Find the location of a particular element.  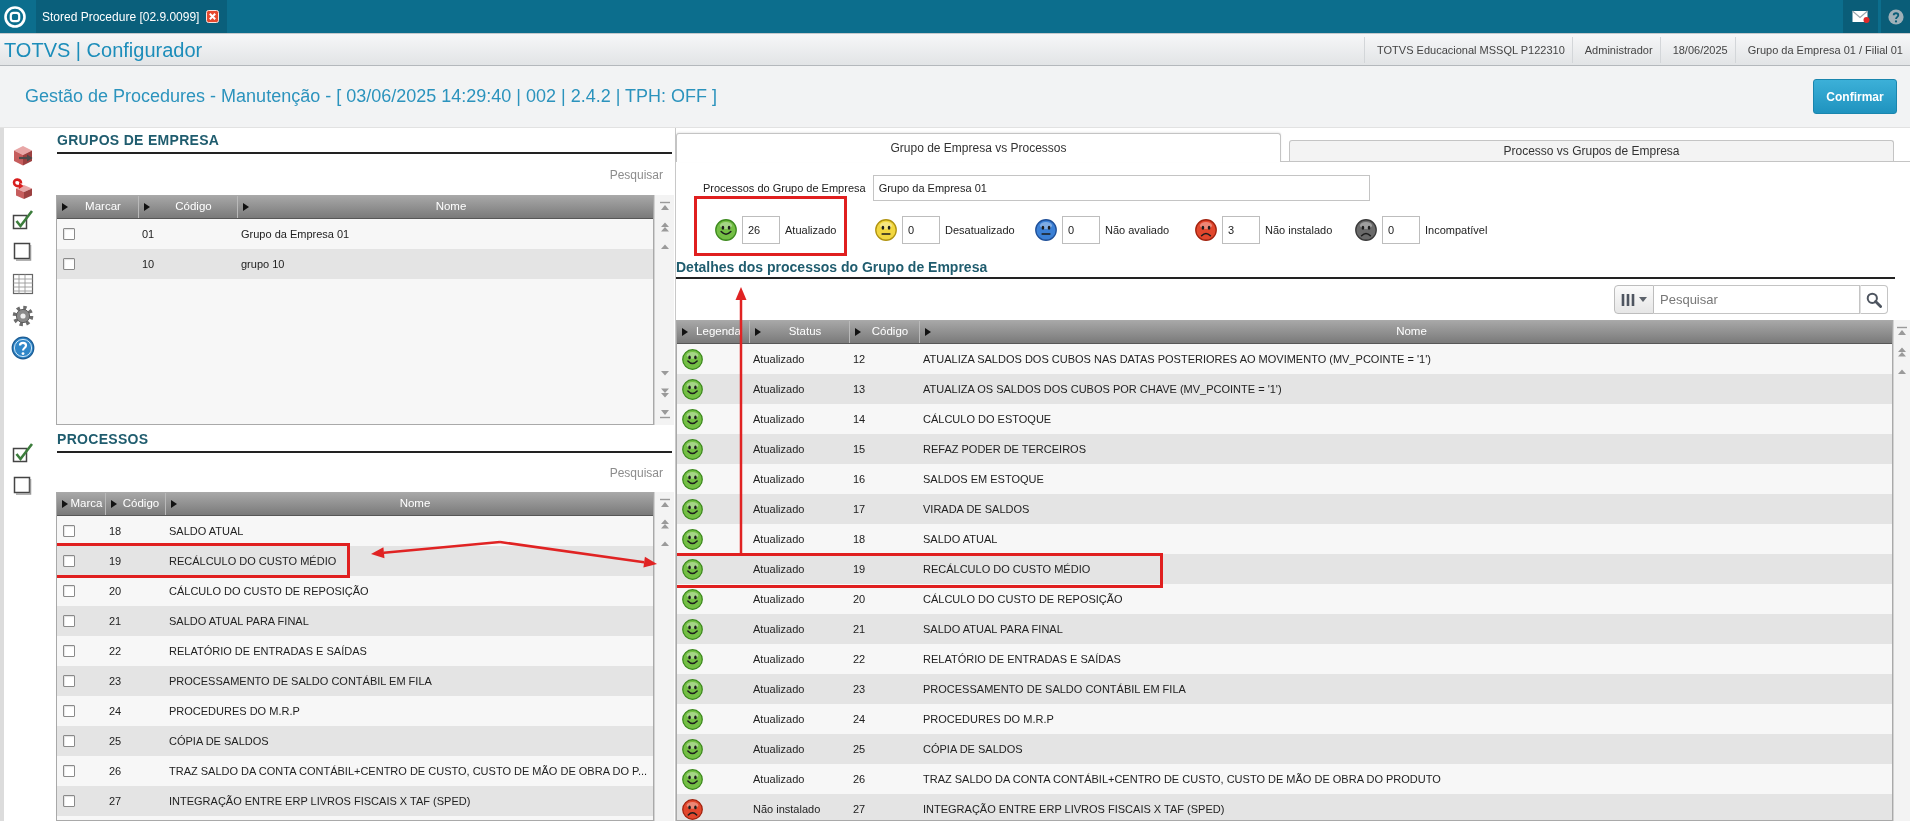

table-cell-text: REFAZ PODER DE TERCEIROS is located at coordinates (1004, 449).